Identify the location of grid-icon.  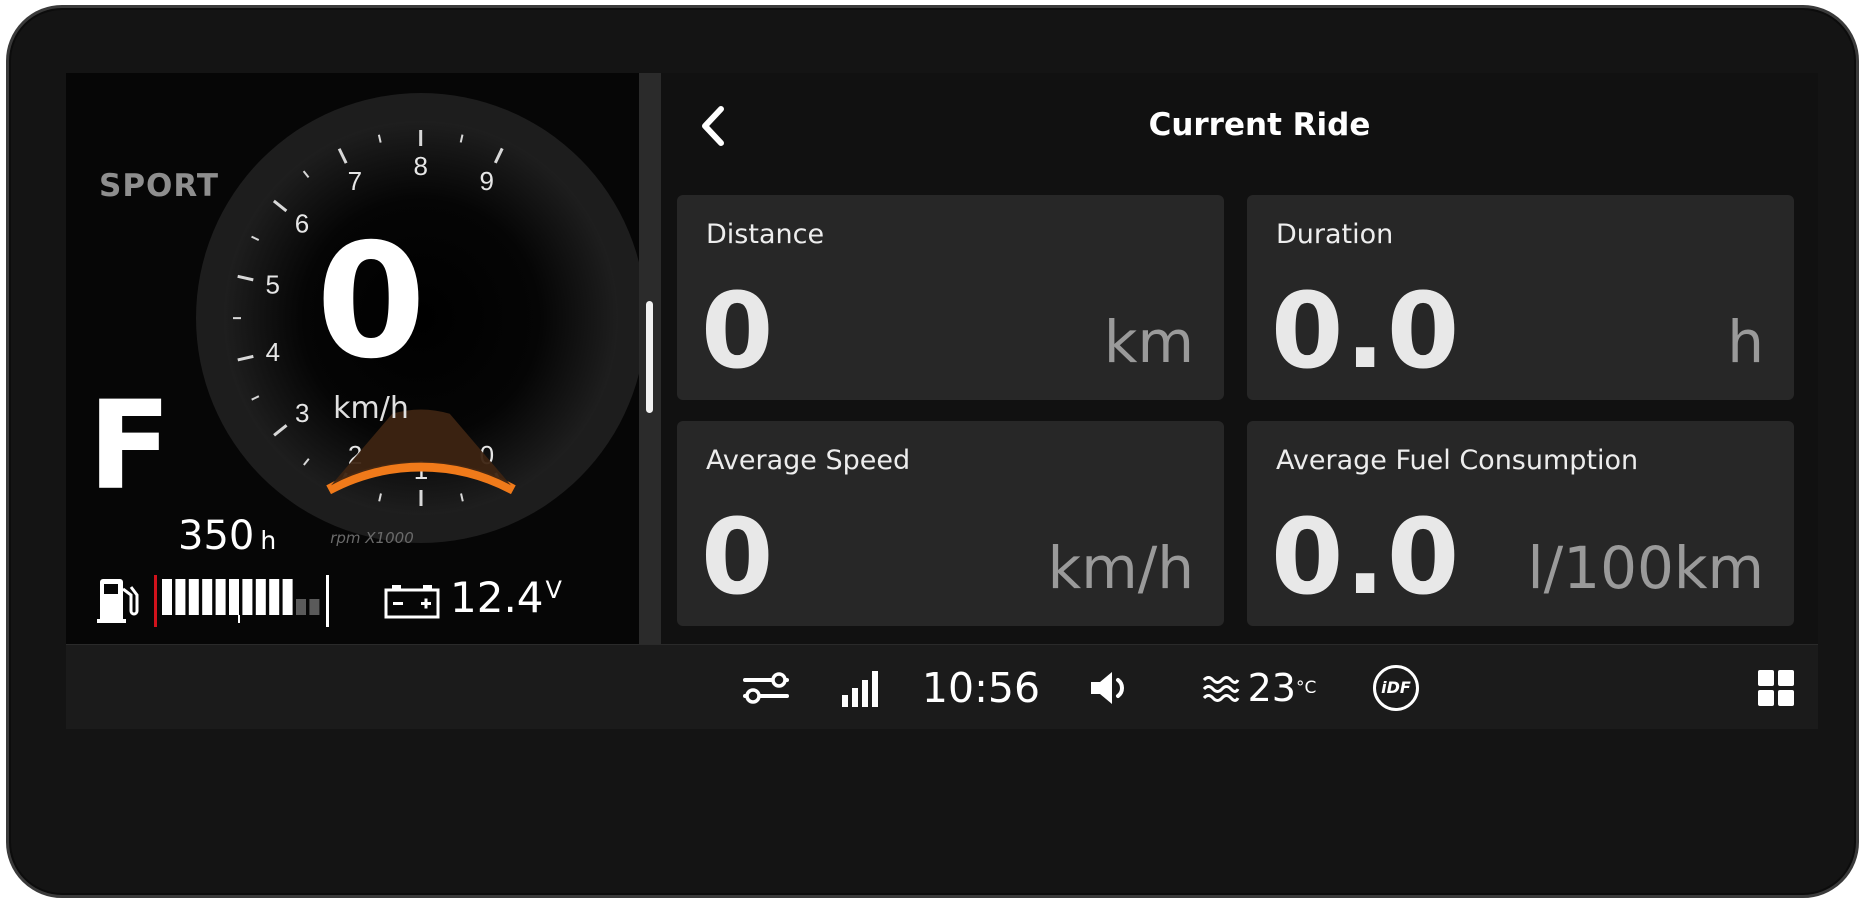
(1776, 687).